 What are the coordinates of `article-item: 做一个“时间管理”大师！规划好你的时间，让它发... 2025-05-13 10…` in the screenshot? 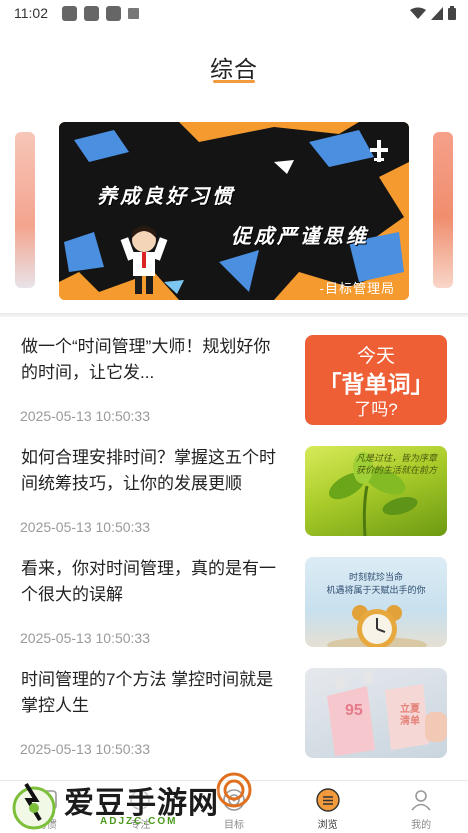 It's located at (234, 385).